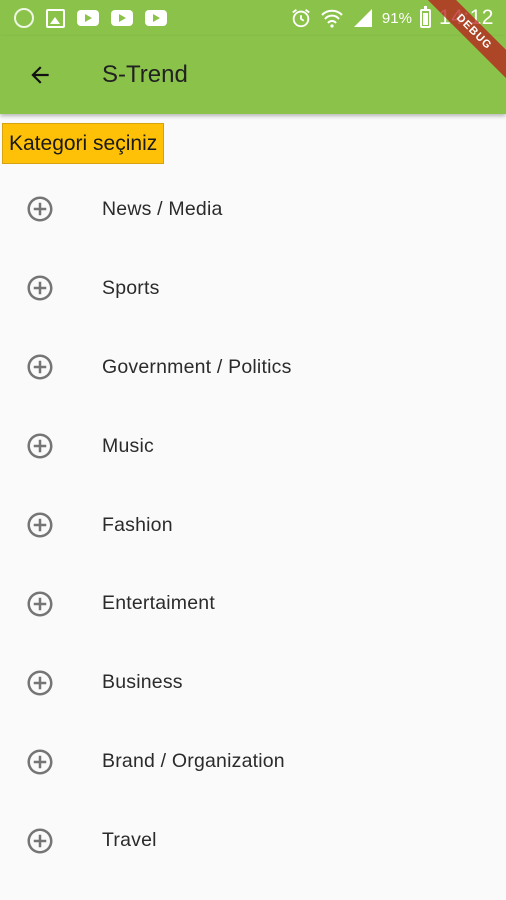 This screenshot has height=900, width=506. Describe the element at coordinates (253, 682) in the screenshot. I see `category-item-business: Business` at that location.